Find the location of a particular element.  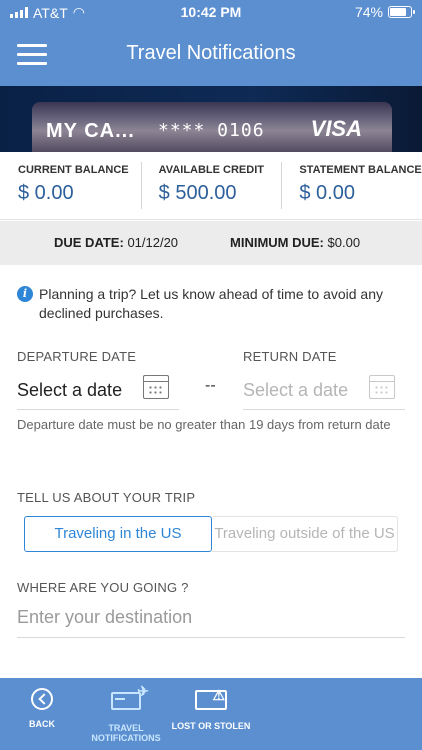

tab-back: BACK is located at coordinates (42, 708).